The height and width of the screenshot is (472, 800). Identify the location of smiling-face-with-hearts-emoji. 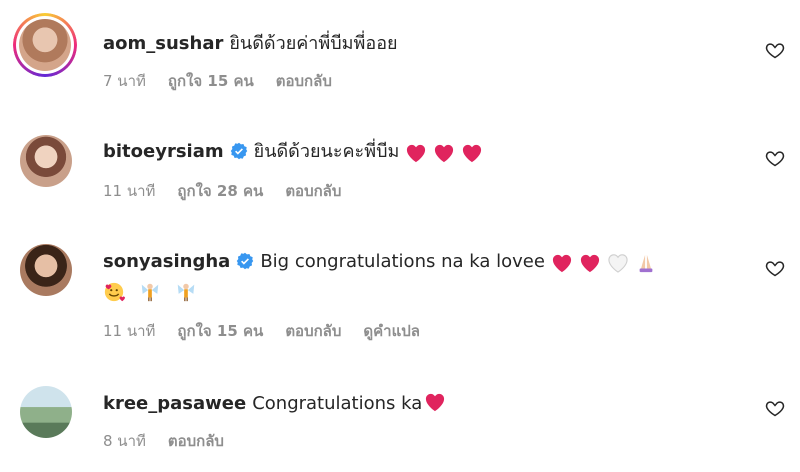
(114, 292).